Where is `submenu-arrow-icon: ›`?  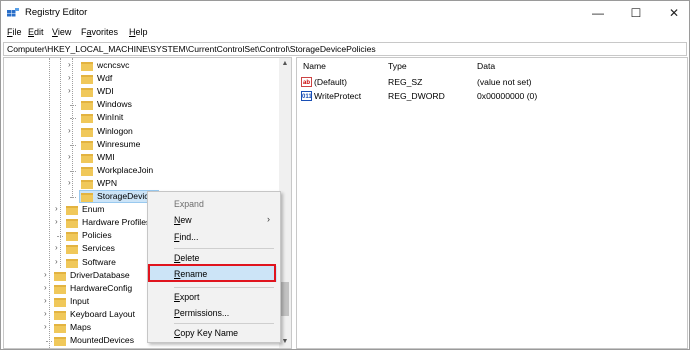
submenu-arrow-icon: › is located at coordinates (268, 219).